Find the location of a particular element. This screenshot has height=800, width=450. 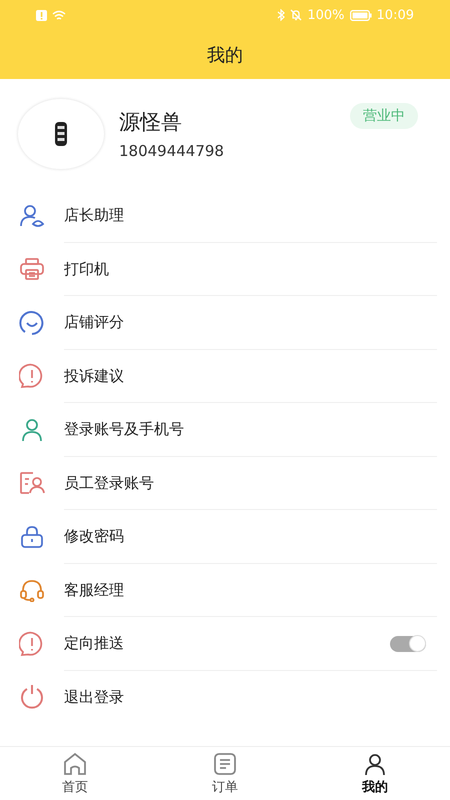

battery-percent: 100% is located at coordinates (326, 15).